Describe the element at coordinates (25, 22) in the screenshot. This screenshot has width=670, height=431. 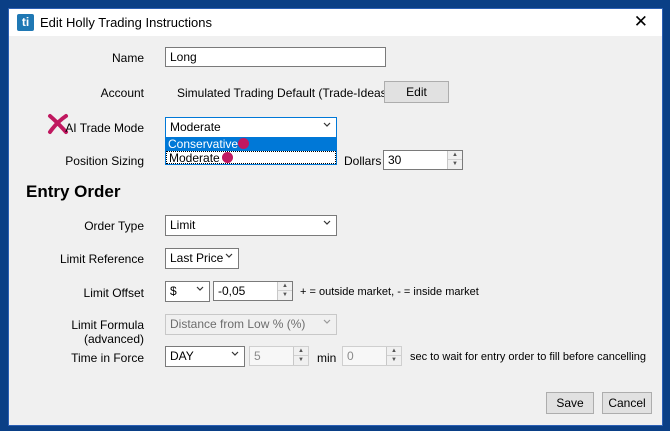
I see `app-logo-icon: ti` at that location.